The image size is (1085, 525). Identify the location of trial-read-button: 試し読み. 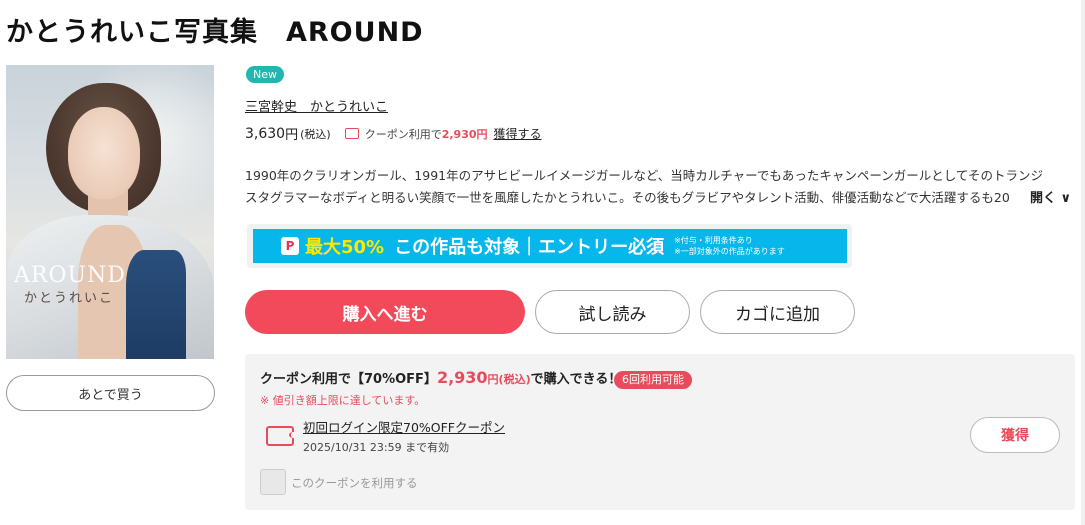
(612, 312).